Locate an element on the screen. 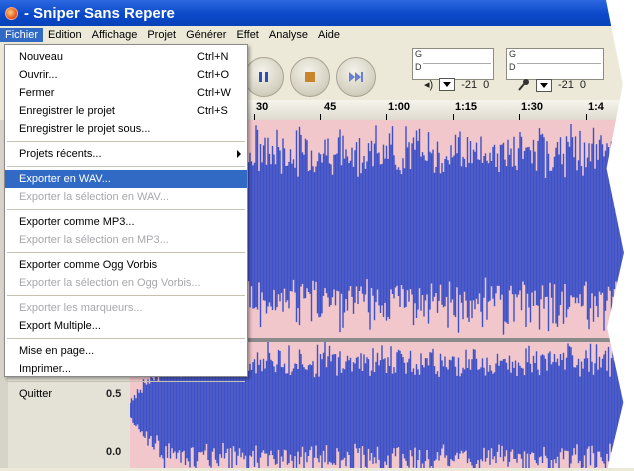 This screenshot has height=471, width=634. output-dropdown is located at coordinates (447, 84).